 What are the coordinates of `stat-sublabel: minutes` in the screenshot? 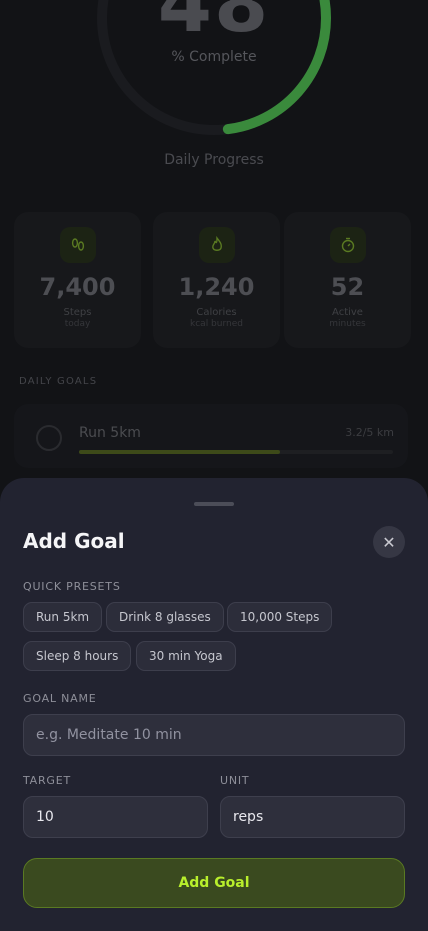 It's located at (347, 324).